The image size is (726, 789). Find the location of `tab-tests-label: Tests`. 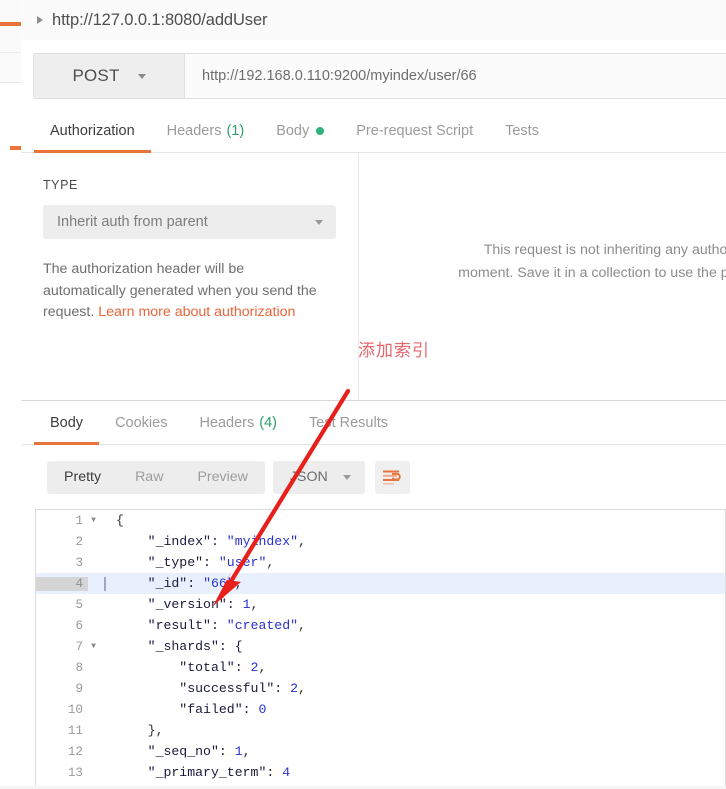

tab-tests-label: Tests is located at coordinates (522, 131).